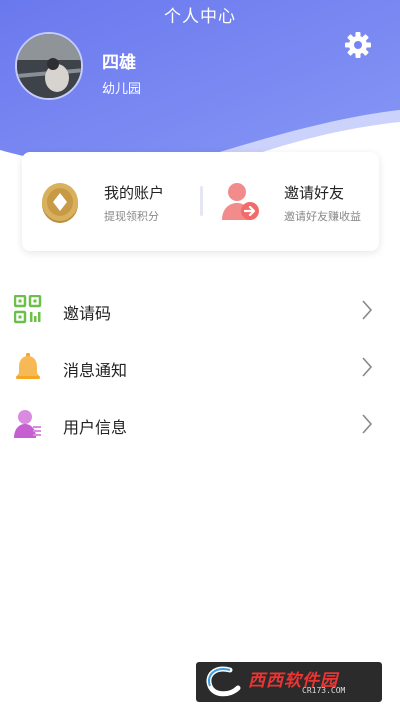 This screenshot has width=400, height=710. I want to click on coin-icon, so click(60, 202).